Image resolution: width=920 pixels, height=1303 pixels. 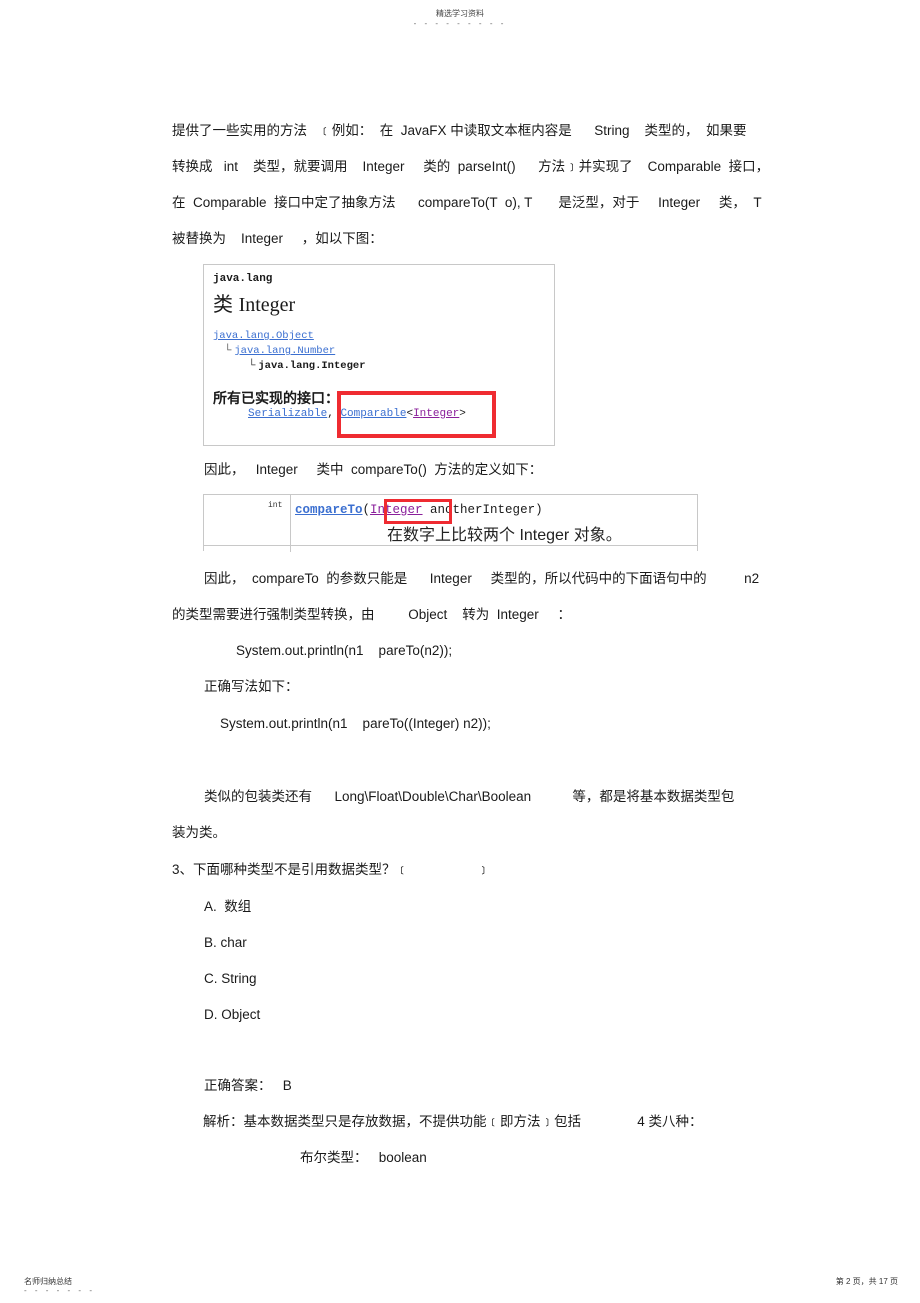 What do you see at coordinates (372, 614) in the screenshot?
I see `paragraph-line: 的类型需要进行强制类型转换，由 Object 转为 Integer ：` at bounding box center [372, 614].